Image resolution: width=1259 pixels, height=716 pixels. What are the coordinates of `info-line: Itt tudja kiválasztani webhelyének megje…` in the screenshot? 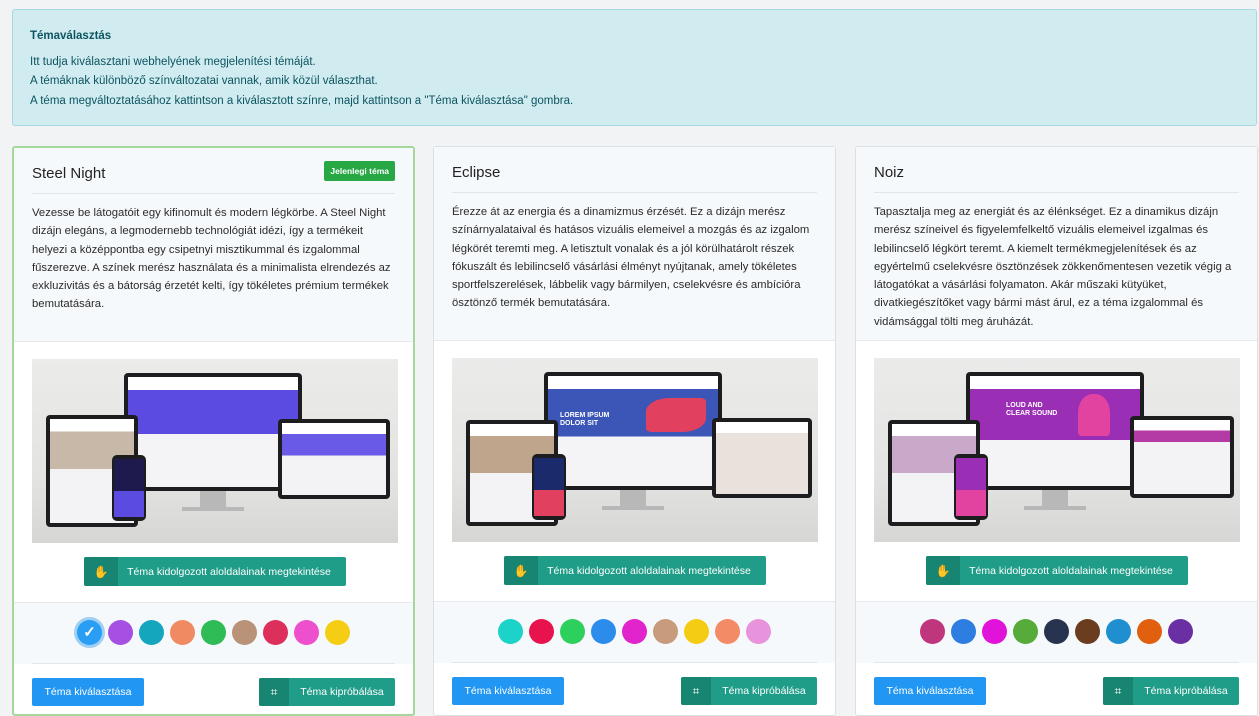 It's located at (173, 61).